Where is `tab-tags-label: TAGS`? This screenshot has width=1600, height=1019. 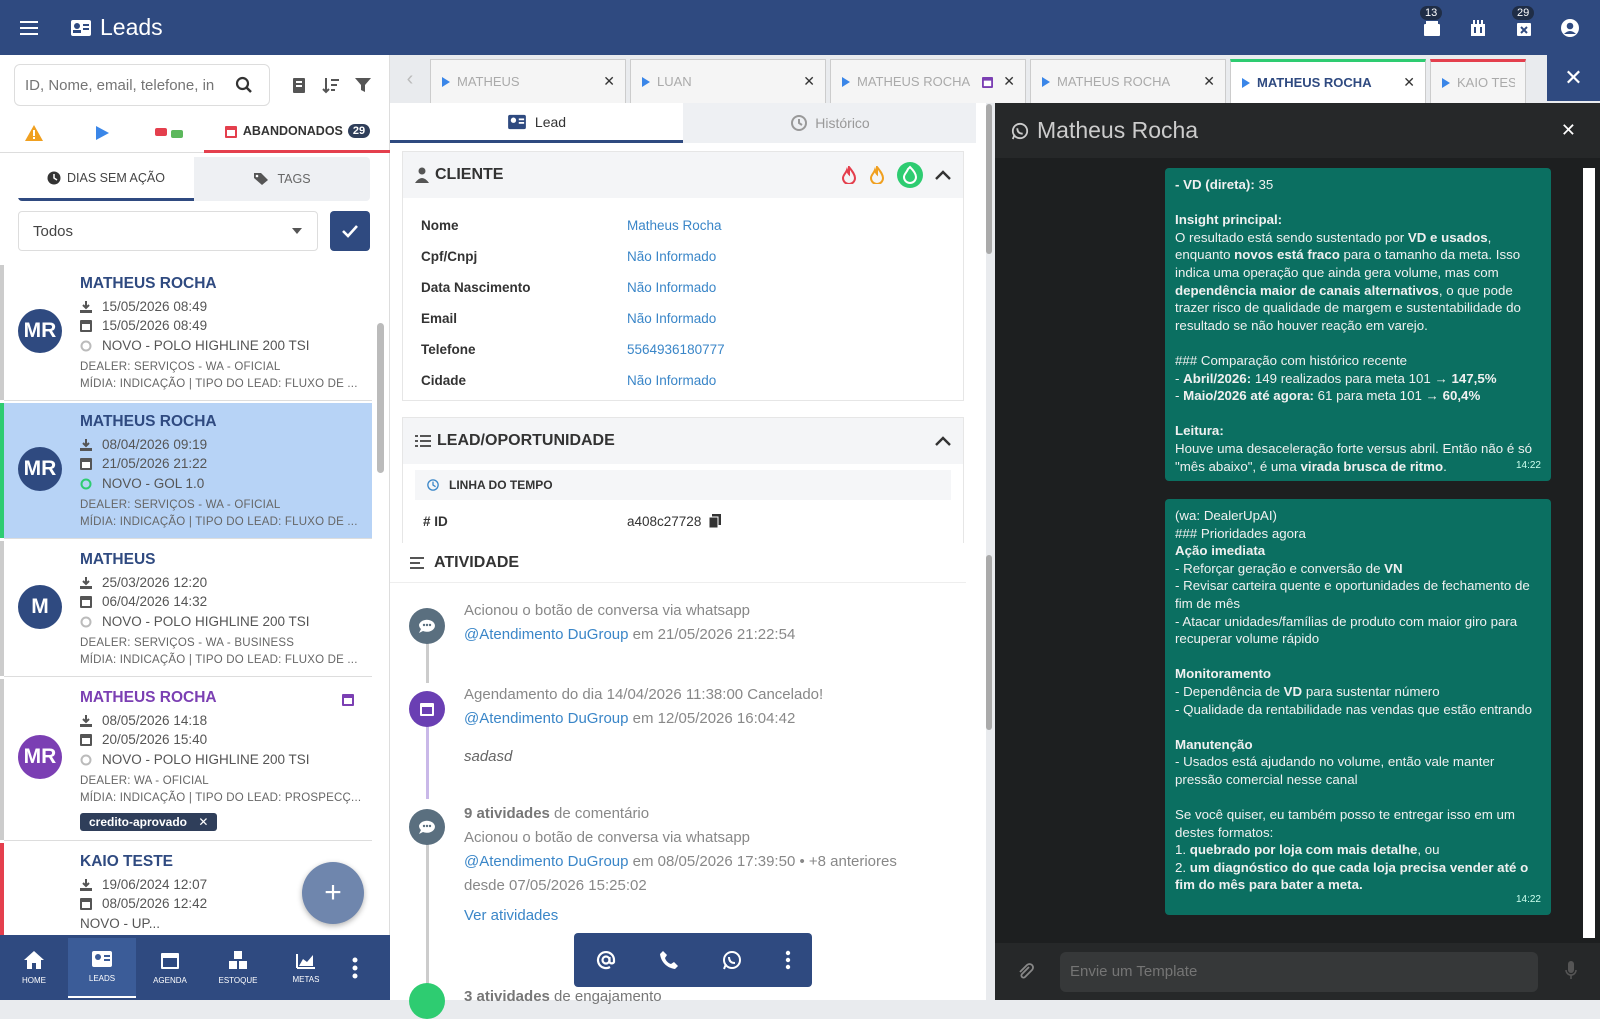
tab-tags-label: TAGS is located at coordinates (294, 179).